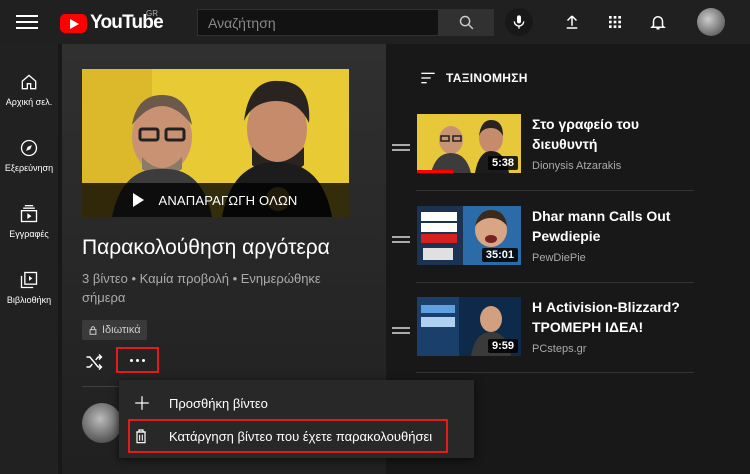  I want to click on upload-icon, so click(572, 22).